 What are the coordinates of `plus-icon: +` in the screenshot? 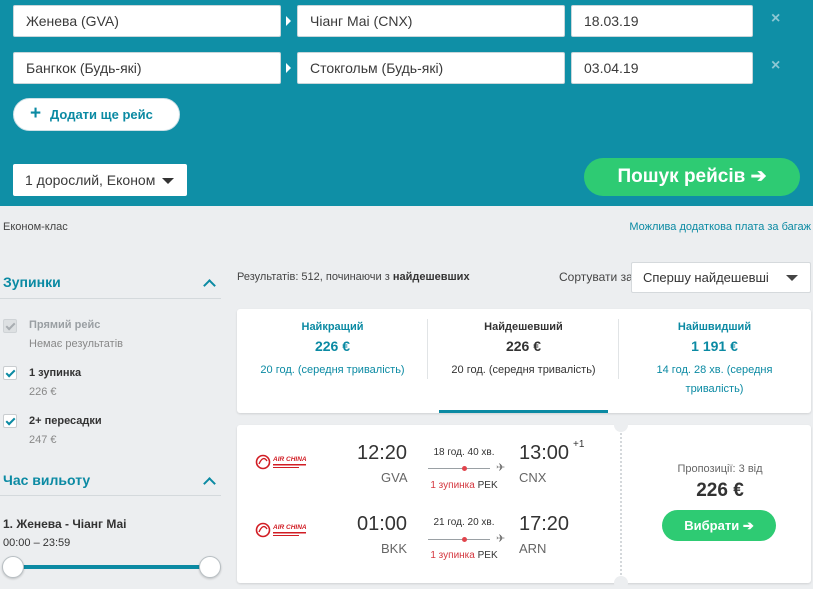 It's located at (36, 113).